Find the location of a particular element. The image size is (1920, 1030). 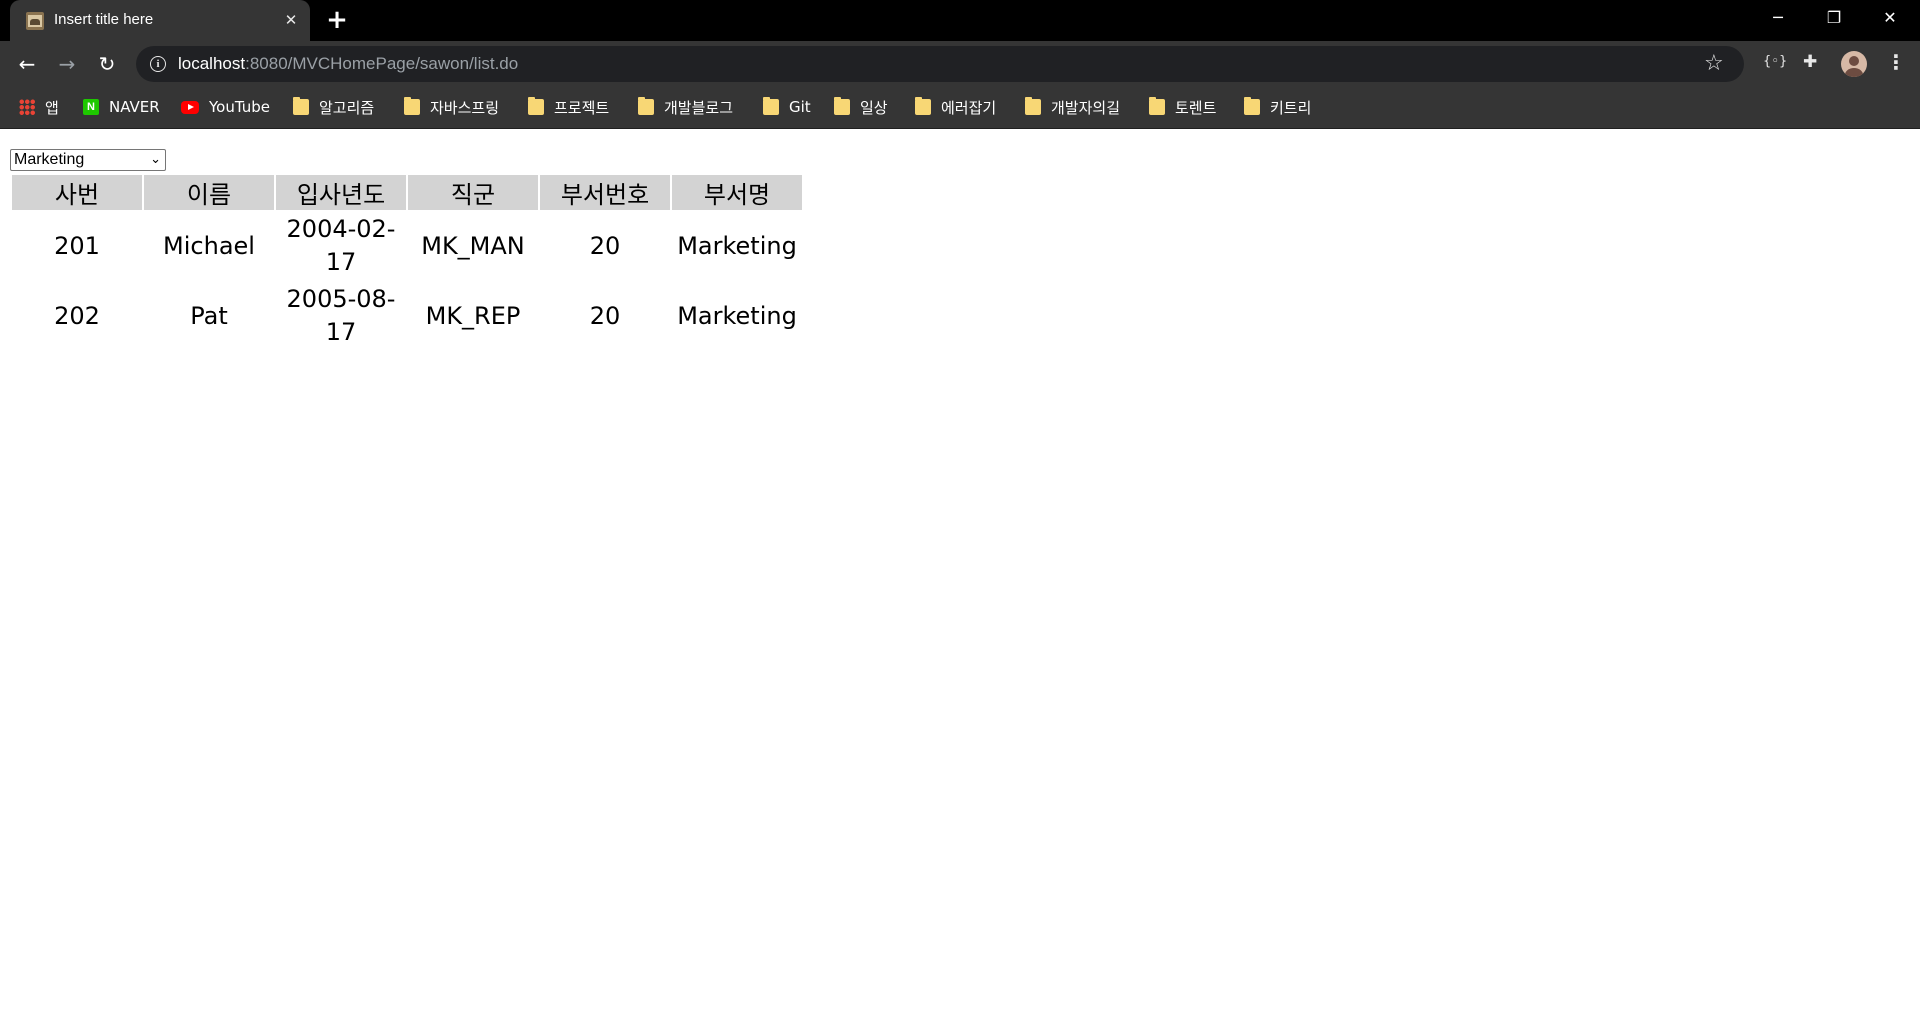

column-header: 사번 is located at coordinates (77, 192).